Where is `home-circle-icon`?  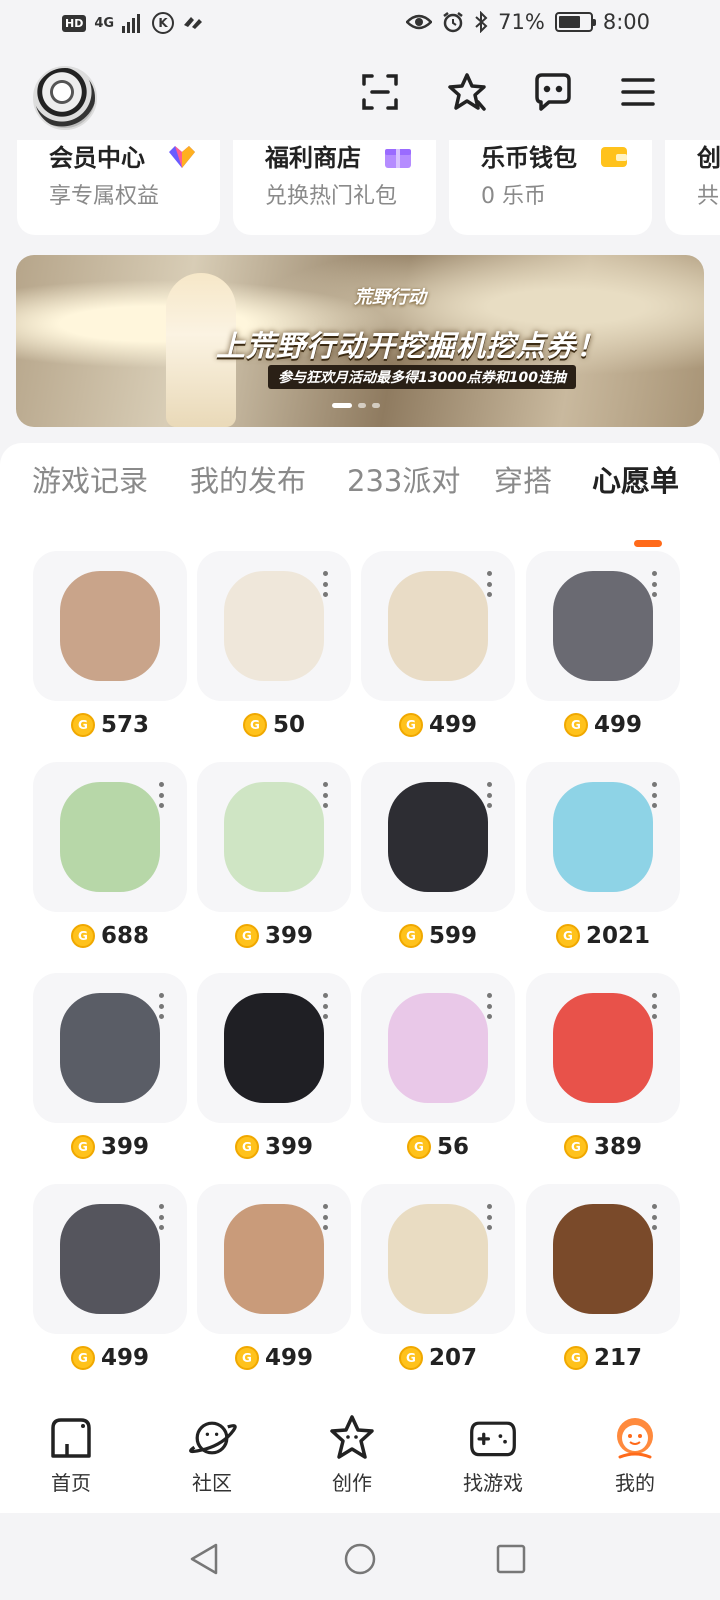
home-circle-icon is located at coordinates (360, 1559).